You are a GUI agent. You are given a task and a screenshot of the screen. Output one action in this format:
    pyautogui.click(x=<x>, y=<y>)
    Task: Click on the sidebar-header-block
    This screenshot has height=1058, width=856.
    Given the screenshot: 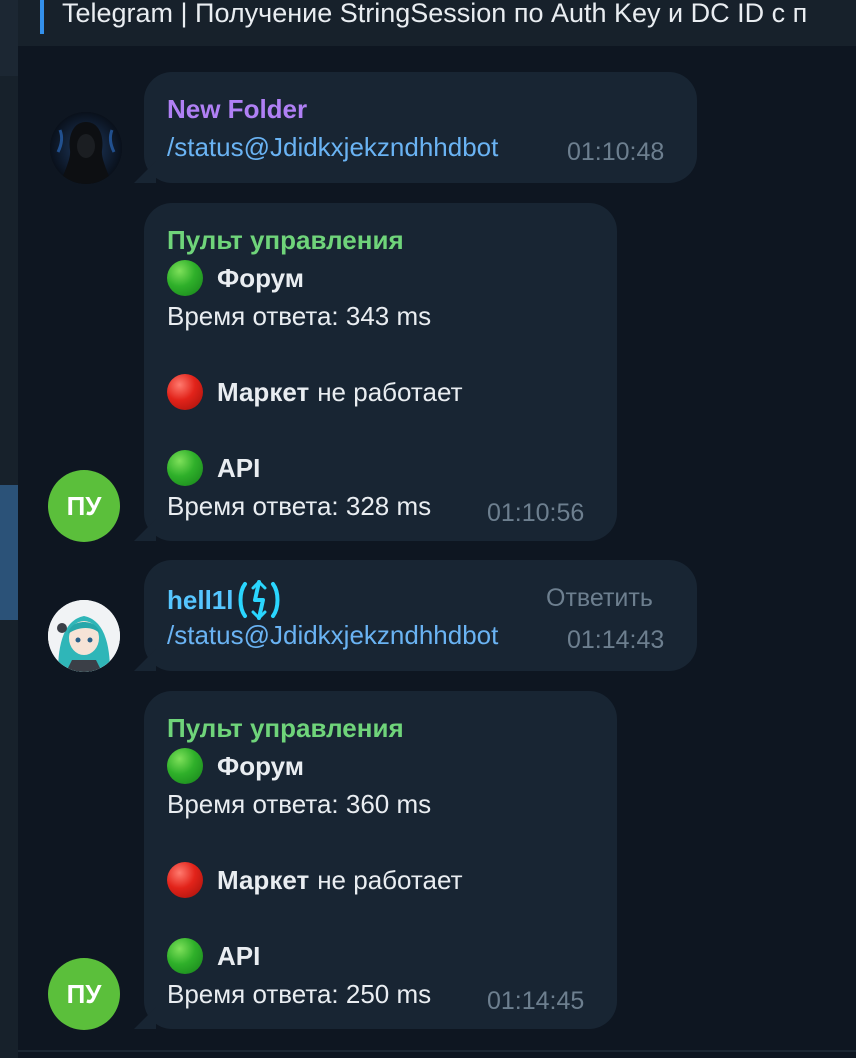 What is the action you would take?
    pyautogui.click(x=9, y=38)
    